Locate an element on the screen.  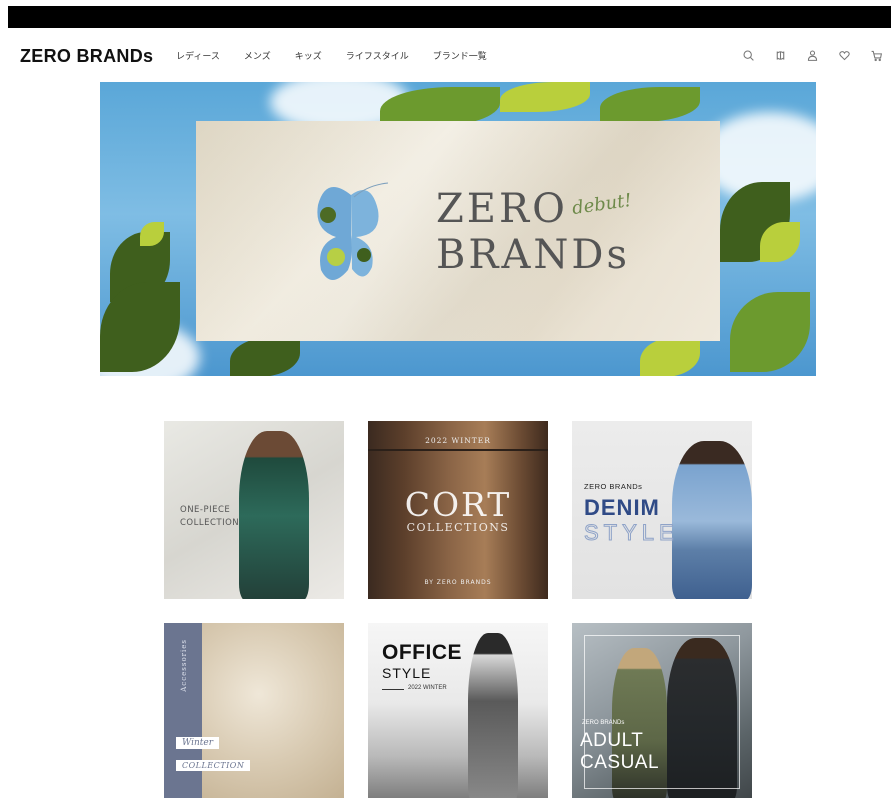
nav-item-kids: キッズ is located at coordinates (308, 55).